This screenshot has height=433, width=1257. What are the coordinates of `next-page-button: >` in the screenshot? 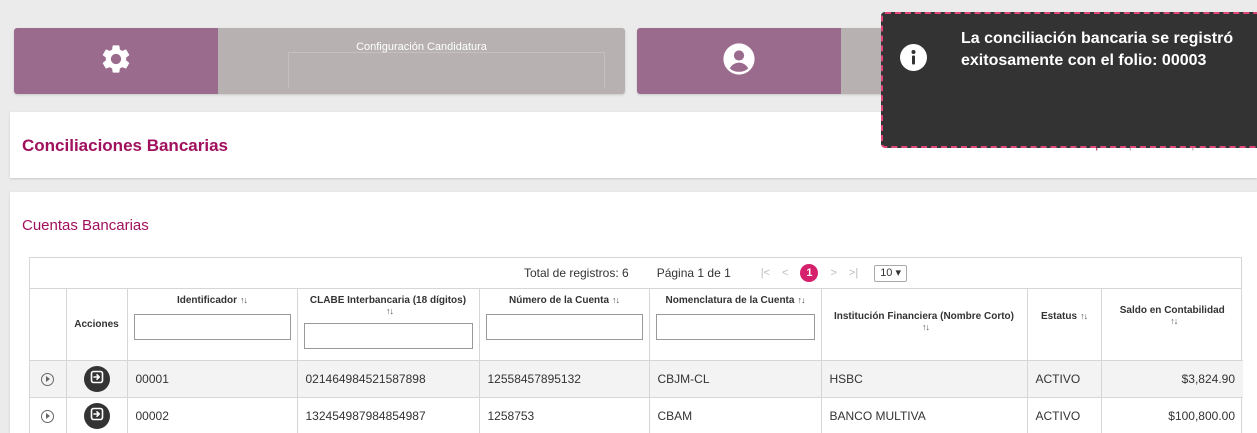 It's located at (833, 273).